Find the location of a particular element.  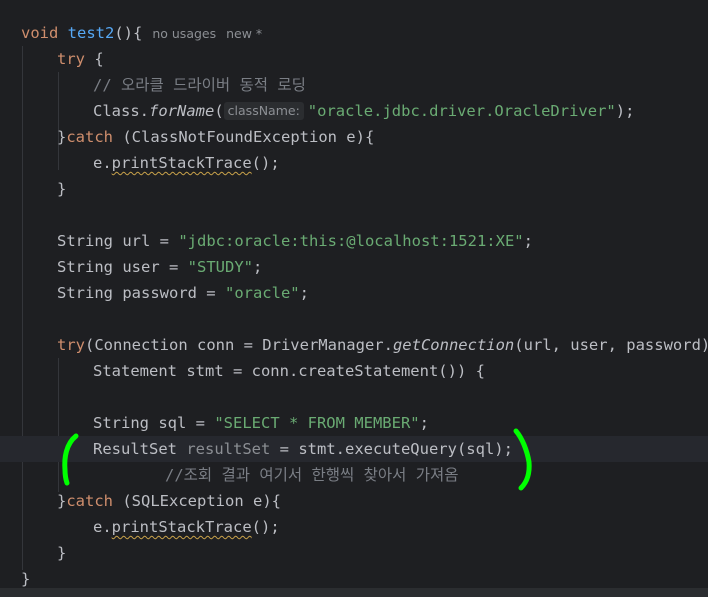

paren-close: ); is located at coordinates (625, 111).